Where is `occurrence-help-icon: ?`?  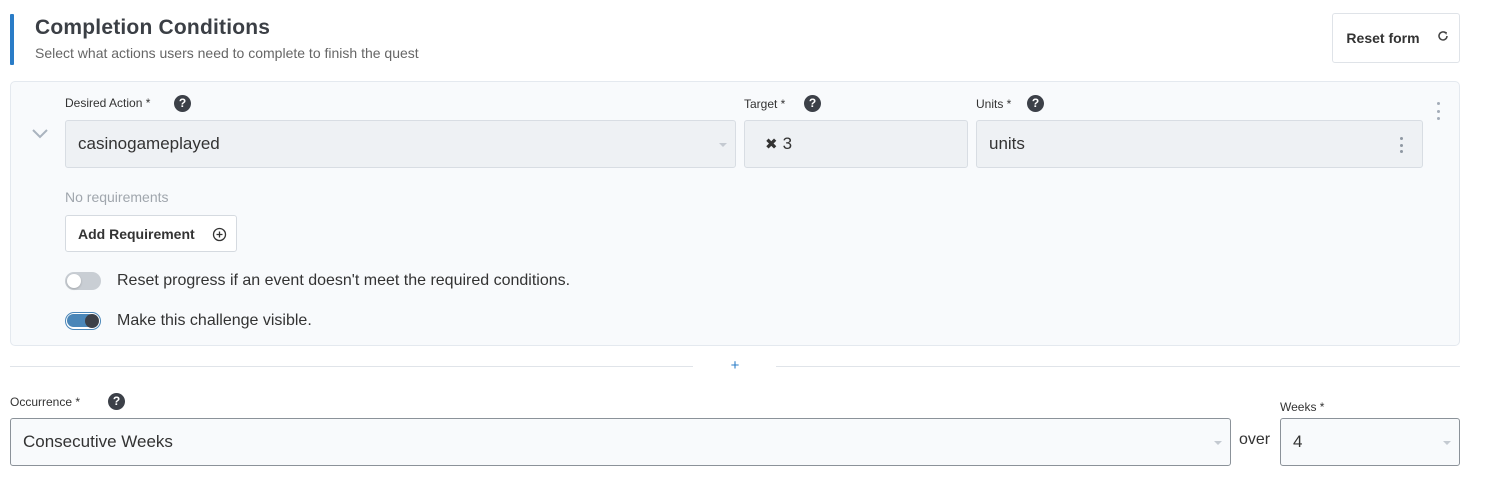 occurrence-help-icon: ? is located at coordinates (116, 401).